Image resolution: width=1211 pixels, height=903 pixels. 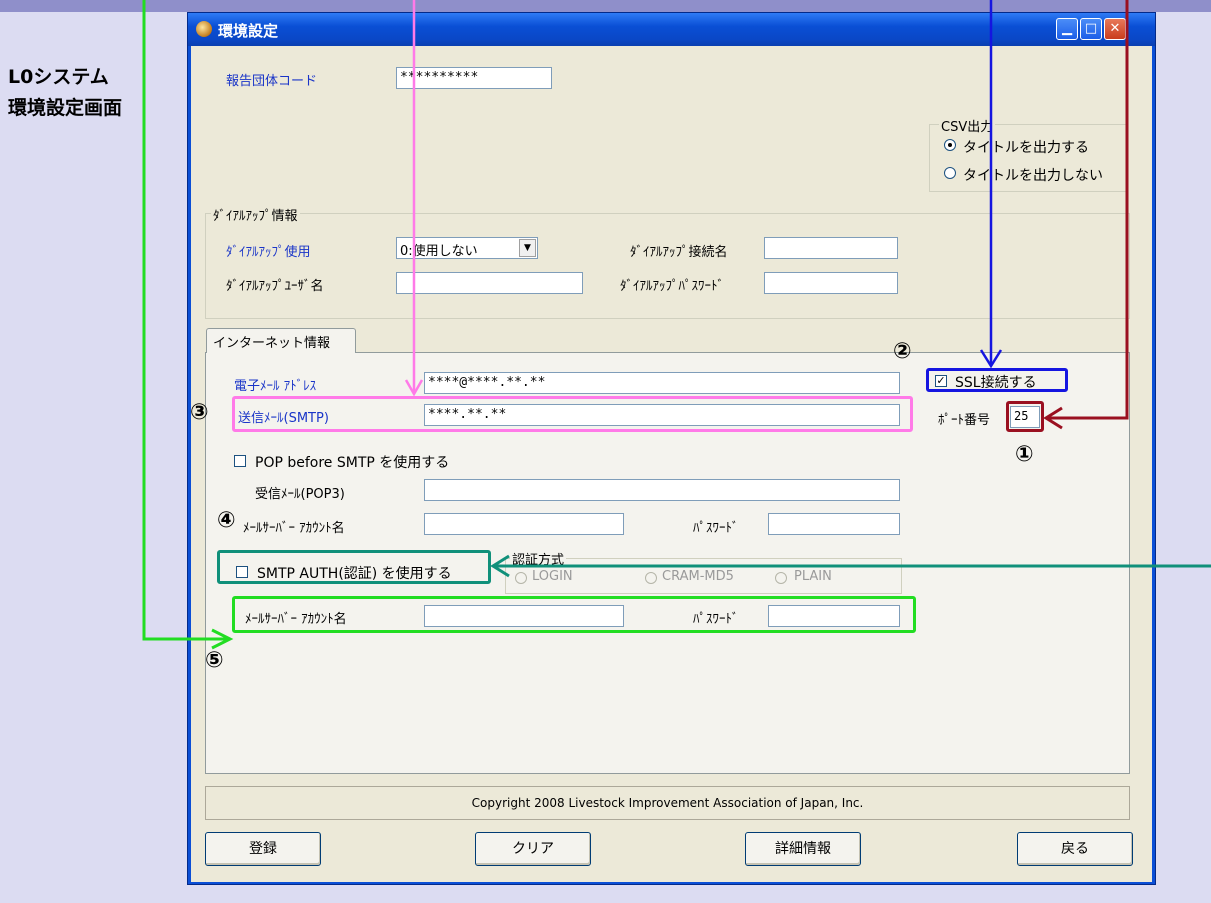 I want to click on callout-number-5: ⑤, so click(x=214, y=660).